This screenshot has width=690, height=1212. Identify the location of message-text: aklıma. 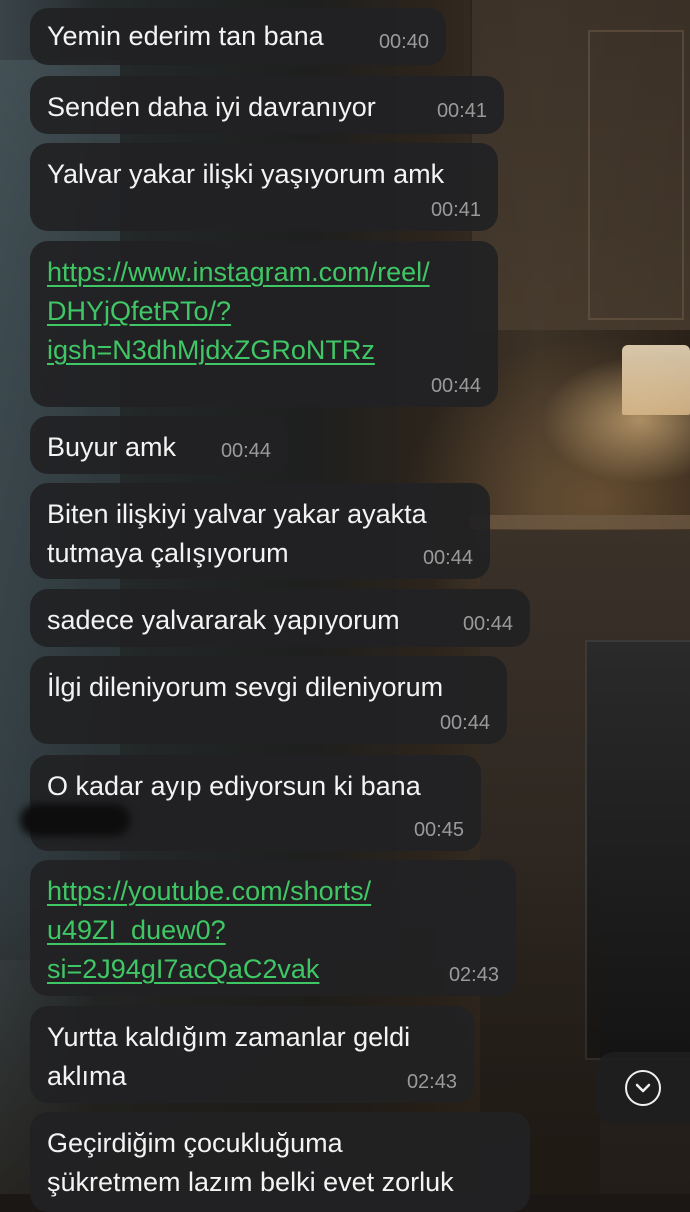
(87, 1076).